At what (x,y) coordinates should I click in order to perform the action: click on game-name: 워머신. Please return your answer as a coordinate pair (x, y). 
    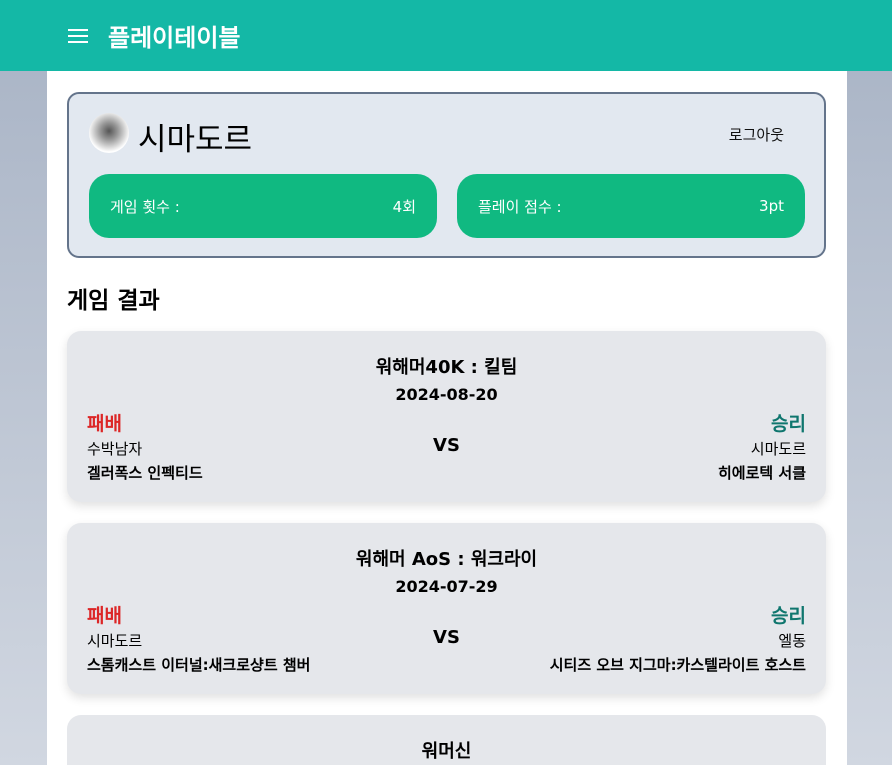
    Looking at the image, I should click on (446, 751).